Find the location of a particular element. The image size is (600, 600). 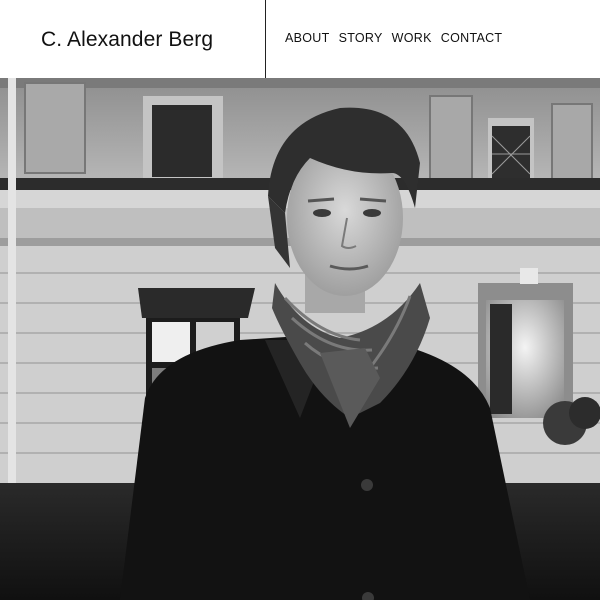

header-divider is located at coordinates (265, 39).